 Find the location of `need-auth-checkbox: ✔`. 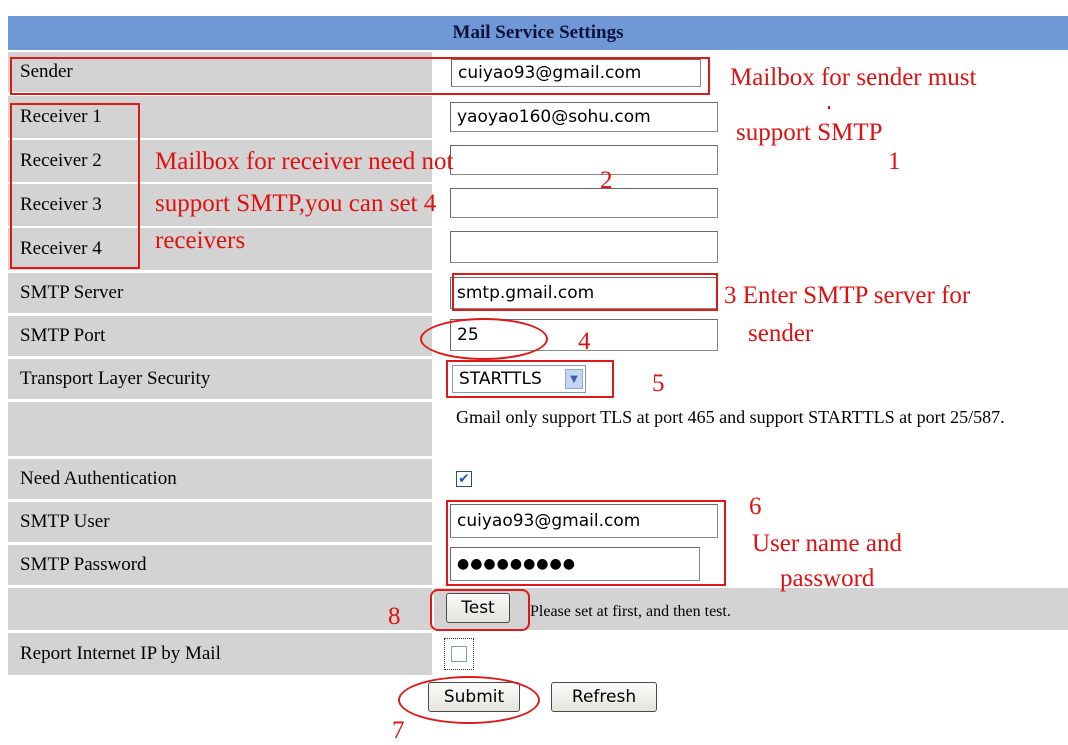

need-auth-checkbox: ✔ is located at coordinates (464, 479).